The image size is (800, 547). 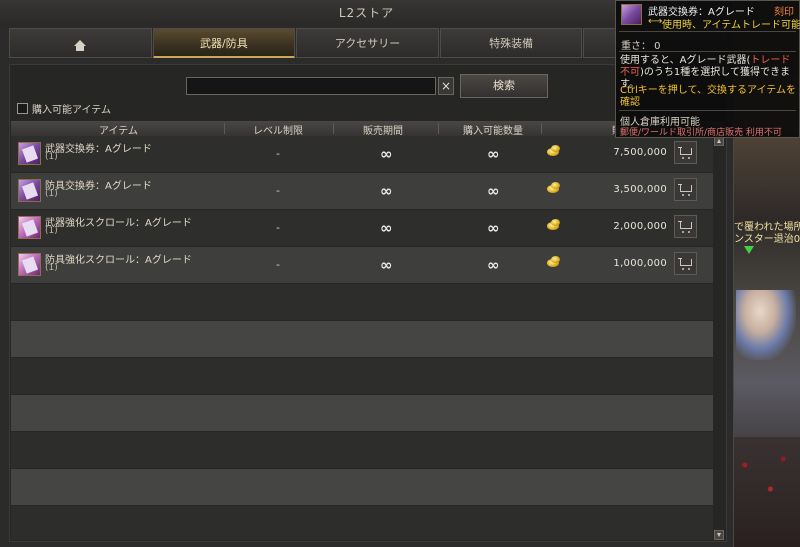 What do you see at coordinates (640, 189) in the screenshot?
I see `price: 3,500,000` at bounding box center [640, 189].